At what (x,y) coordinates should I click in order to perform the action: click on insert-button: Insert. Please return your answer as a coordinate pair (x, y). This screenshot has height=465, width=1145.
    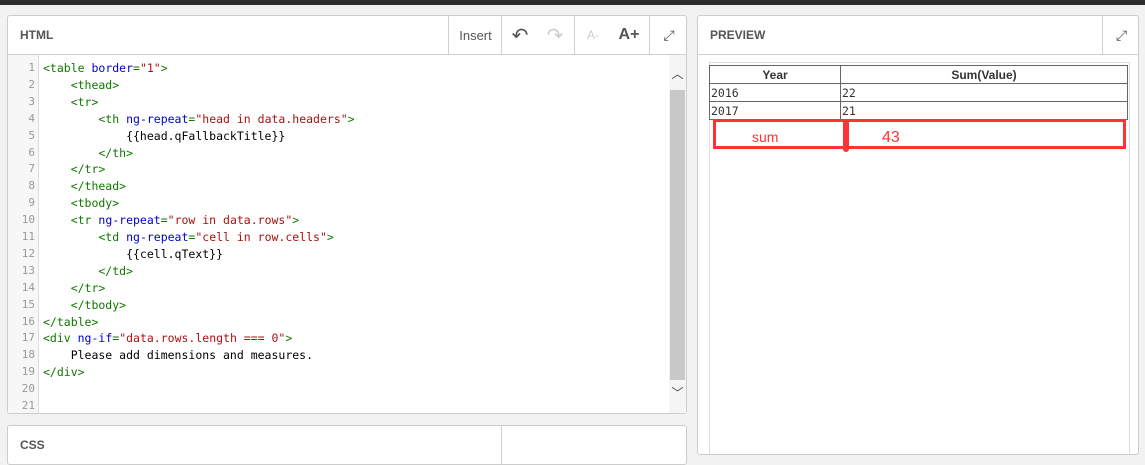
    Looking at the image, I should click on (475, 35).